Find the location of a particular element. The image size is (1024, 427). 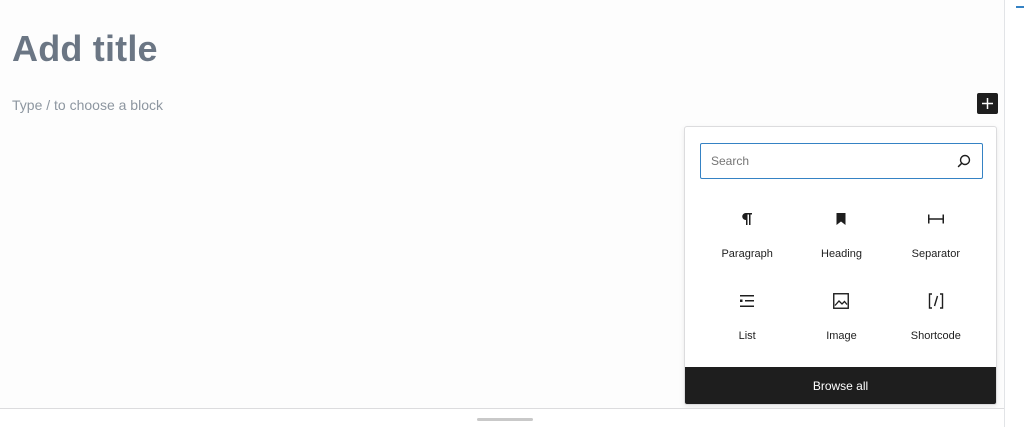

sidebar-edge is located at coordinates (1014, 213).